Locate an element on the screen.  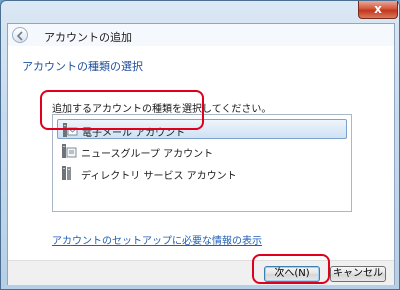
dialog-footer: 次へ(N) キャンセル is located at coordinates (201, 272).